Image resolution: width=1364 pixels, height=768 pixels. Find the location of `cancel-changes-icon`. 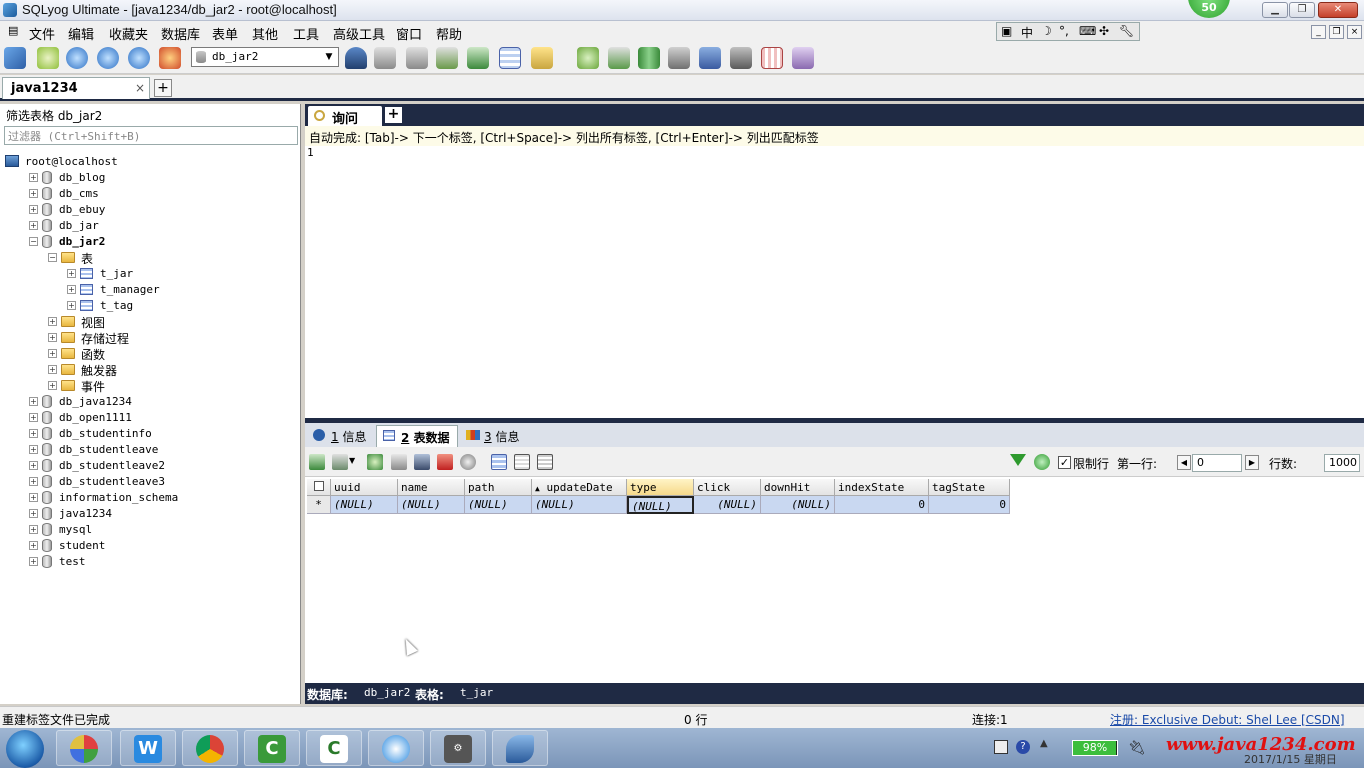

cancel-changes-icon is located at coordinates (468, 462).